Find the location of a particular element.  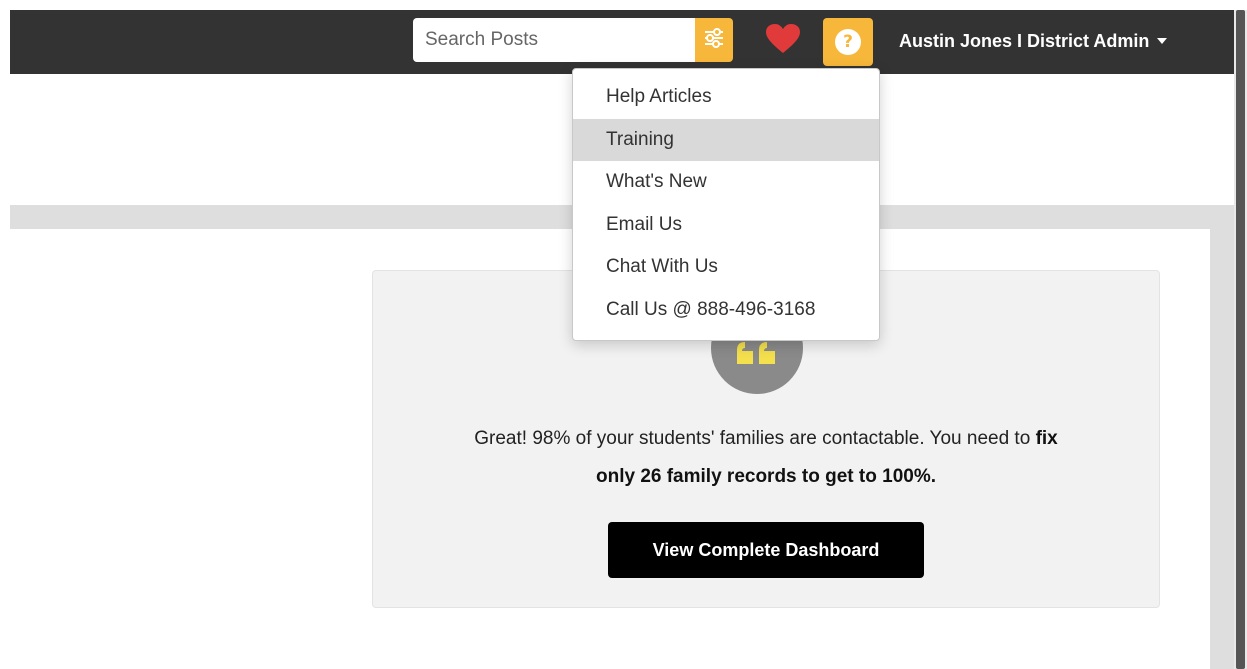

view-dashboard-button: View Complete Dashboard is located at coordinates (766, 550).